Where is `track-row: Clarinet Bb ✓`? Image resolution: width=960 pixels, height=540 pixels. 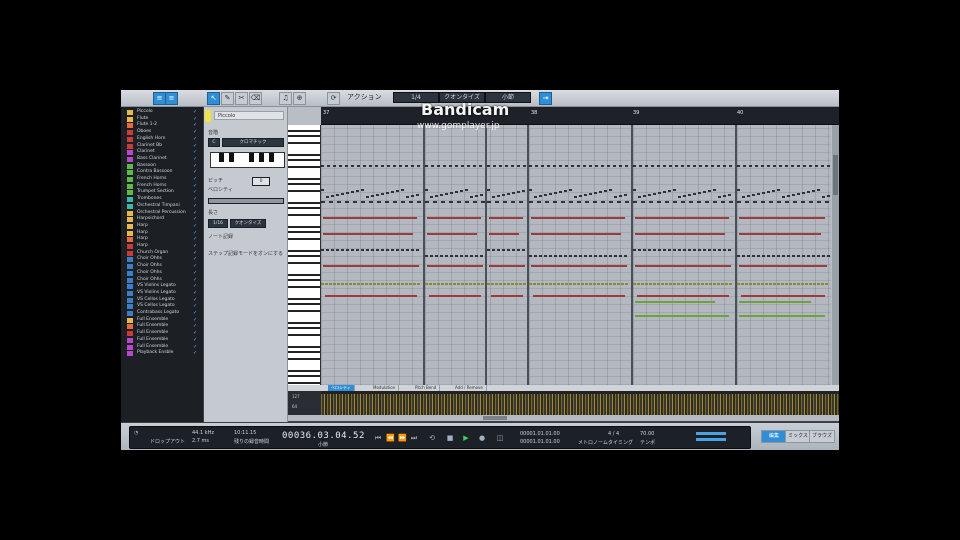 track-row: Clarinet Bb ✓ is located at coordinates (161, 146).